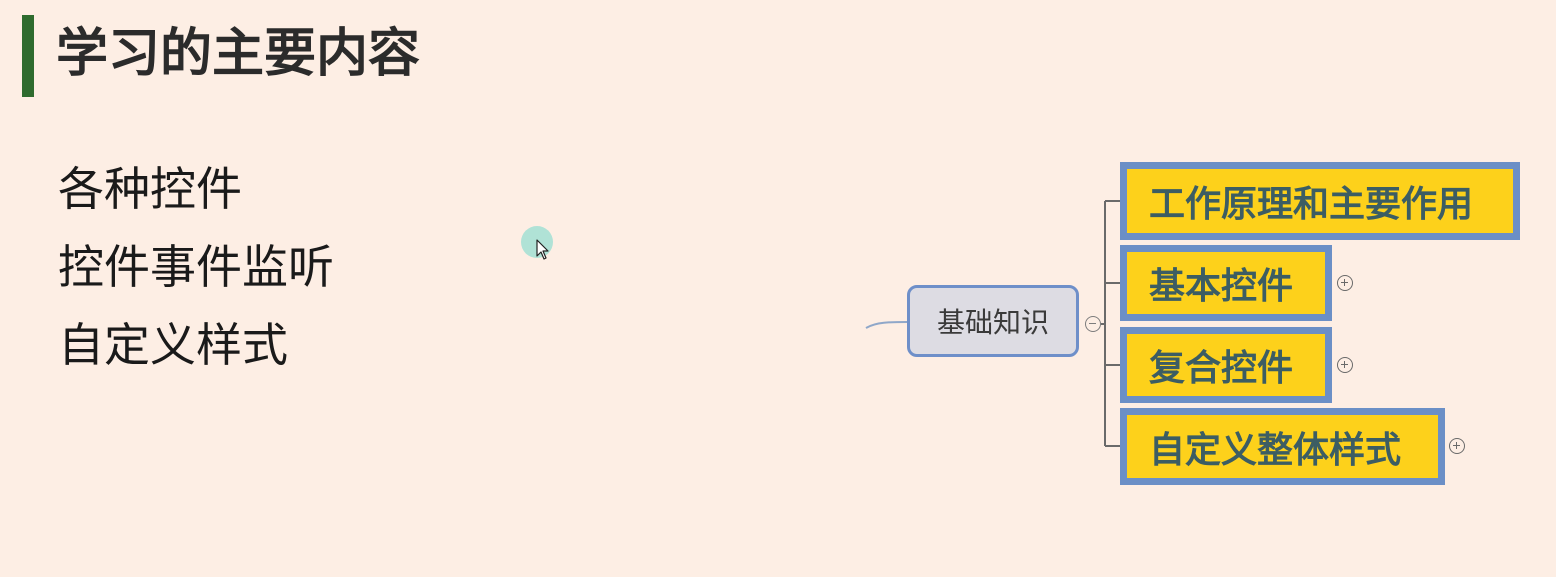 This screenshot has width=1556, height=577. I want to click on child-node-label: 复合控件, so click(1221, 368).